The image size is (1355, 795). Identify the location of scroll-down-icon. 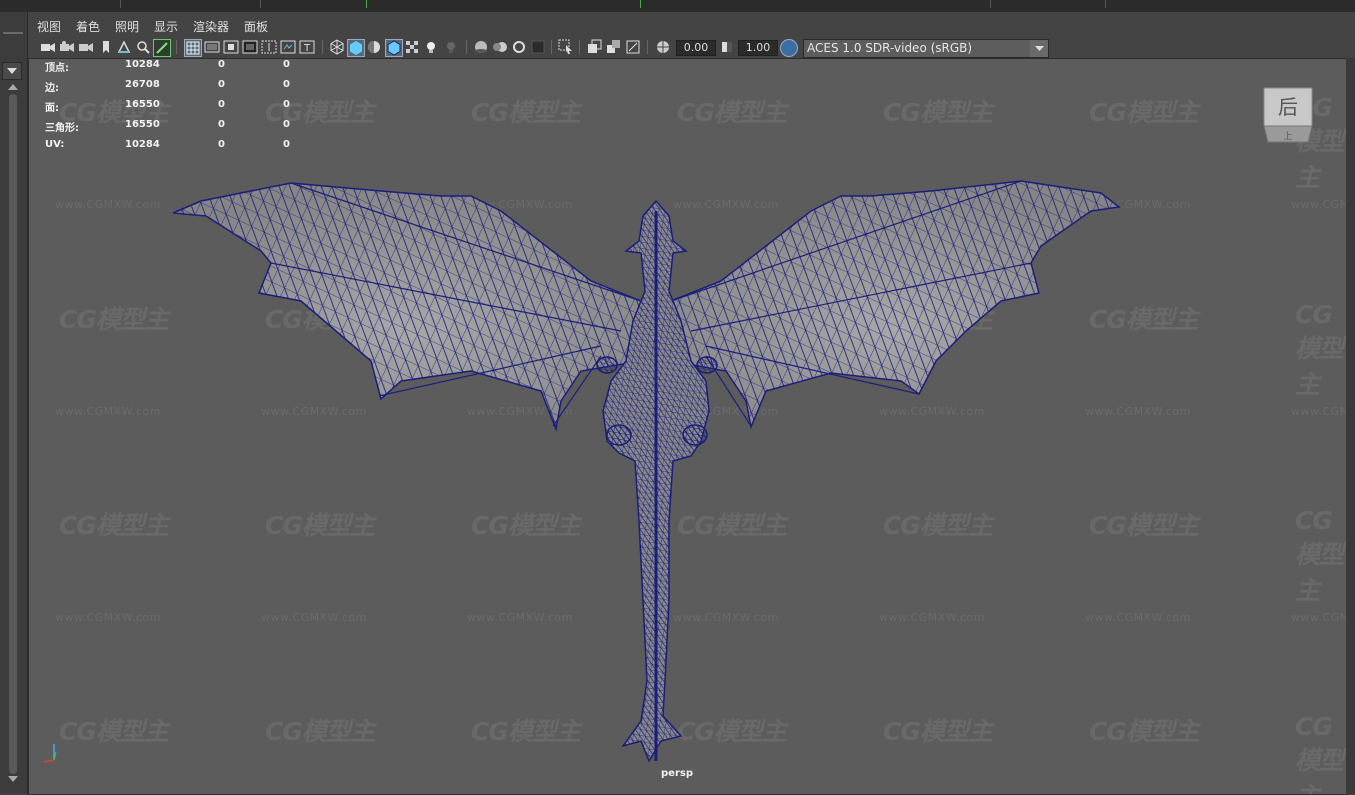
(13, 779).